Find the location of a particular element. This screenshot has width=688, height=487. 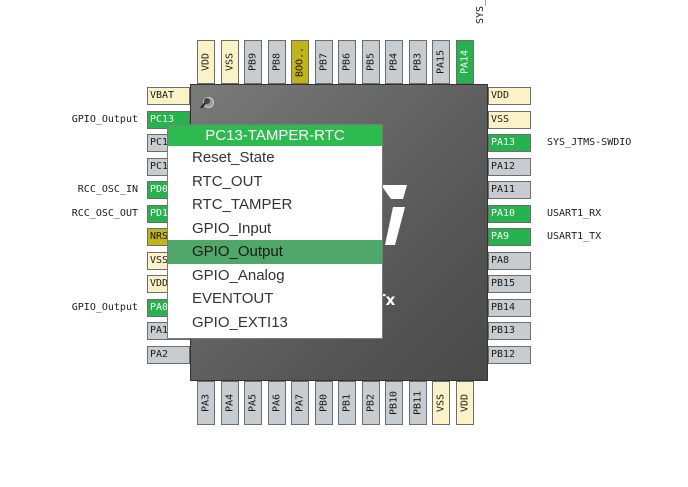

pin-top-7: PB5 is located at coordinates (370, 62).